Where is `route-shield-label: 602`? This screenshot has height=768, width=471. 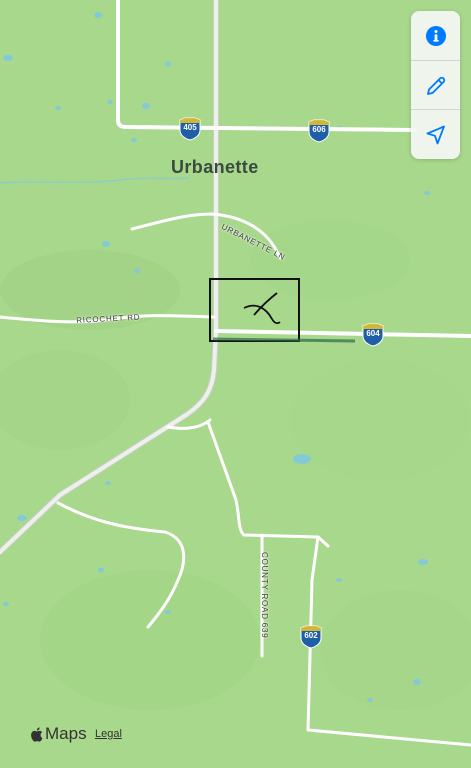 route-shield-label: 602 is located at coordinates (311, 635).